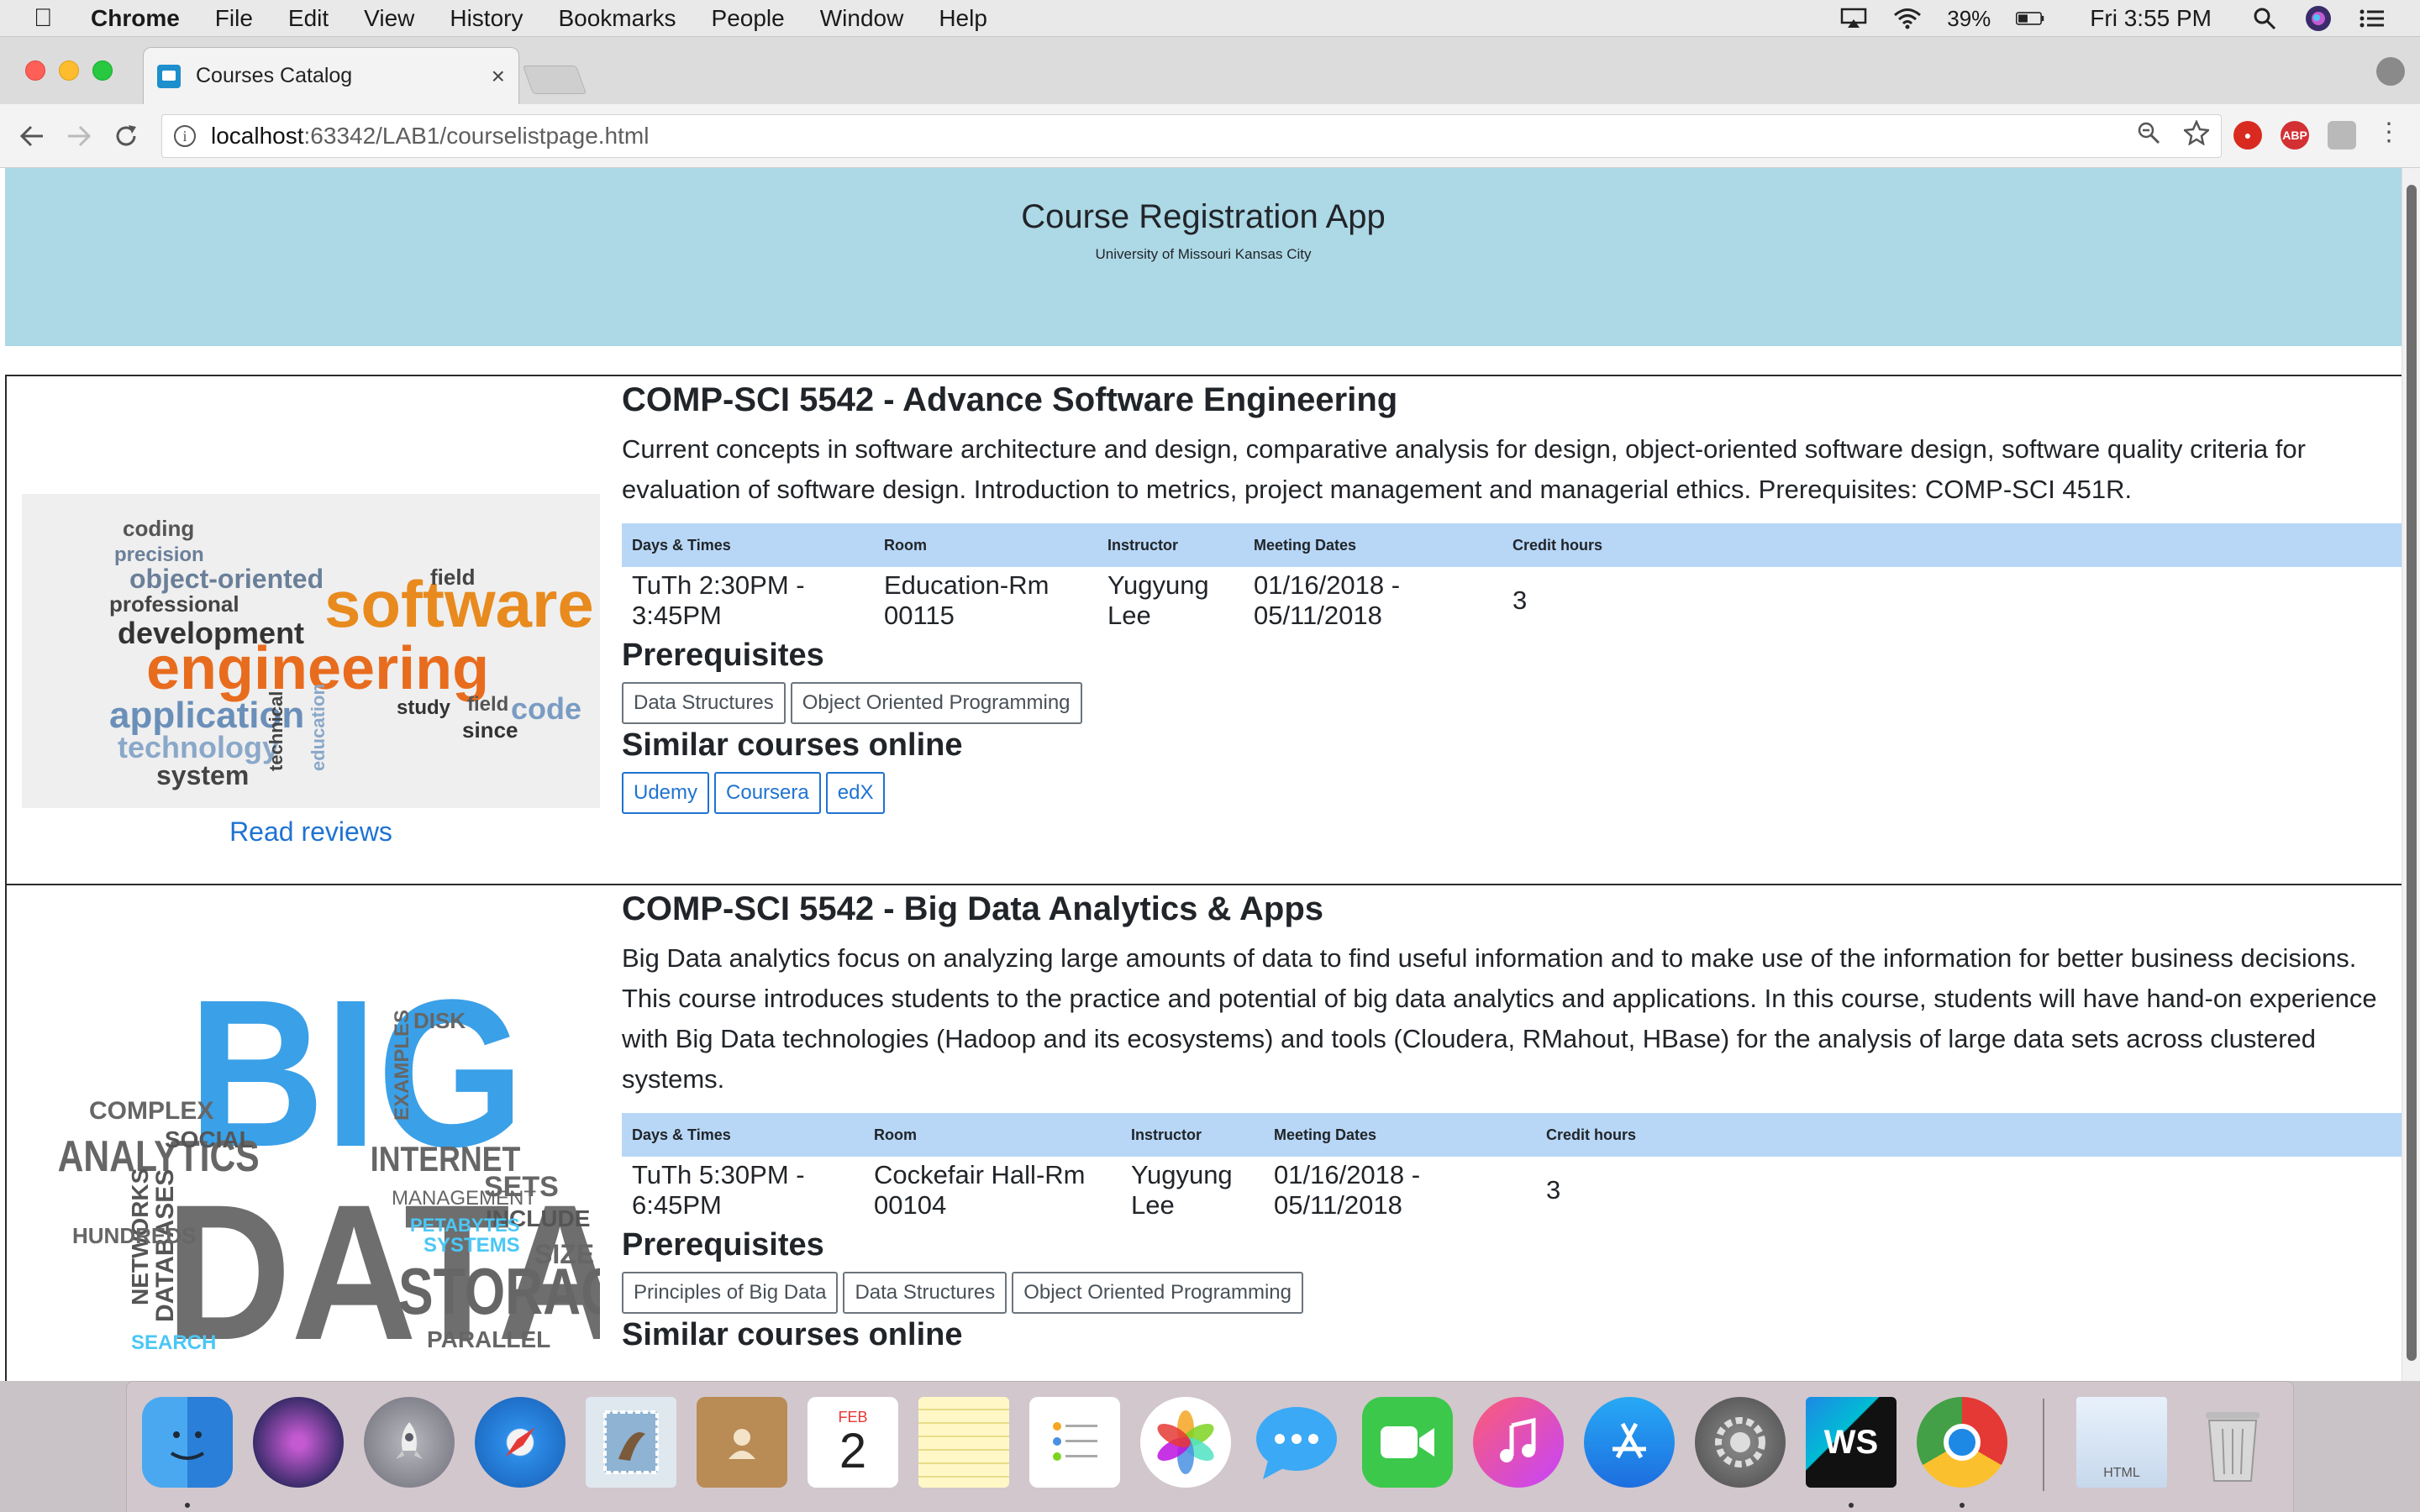 The image size is (2420, 1512). I want to click on word-cloud-word: DISK, so click(439, 1020).